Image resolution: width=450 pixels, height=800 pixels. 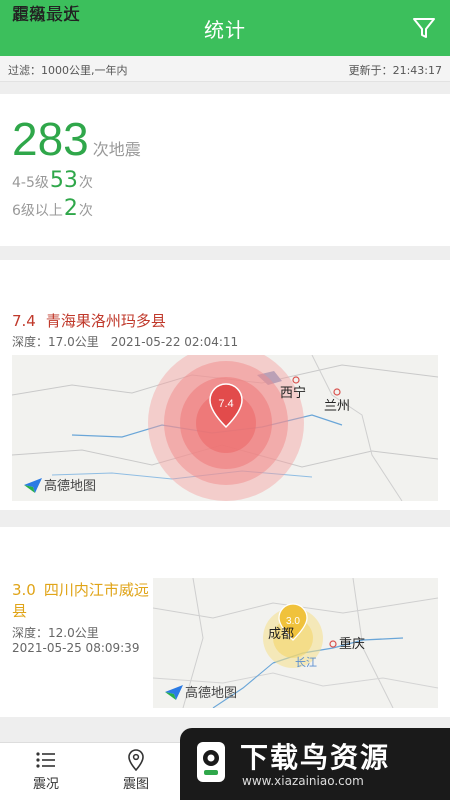 What do you see at coordinates (55, 633) in the screenshot?
I see `nearest-depth: 深度：12.0公里` at bounding box center [55, 633].